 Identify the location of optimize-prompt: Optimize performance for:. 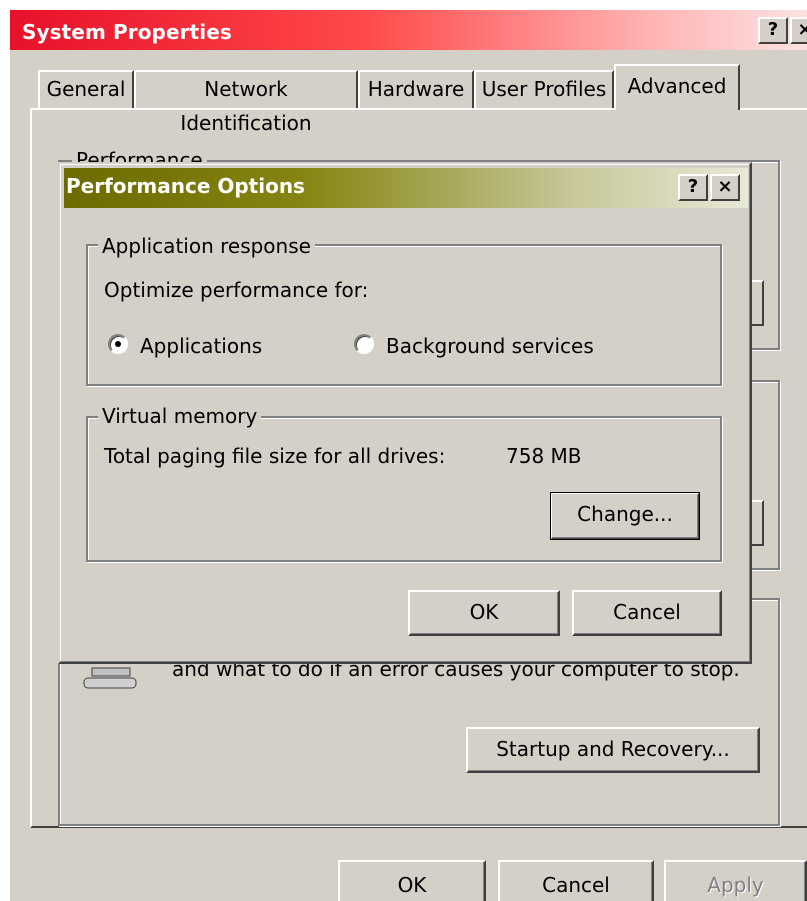
(236, 290).